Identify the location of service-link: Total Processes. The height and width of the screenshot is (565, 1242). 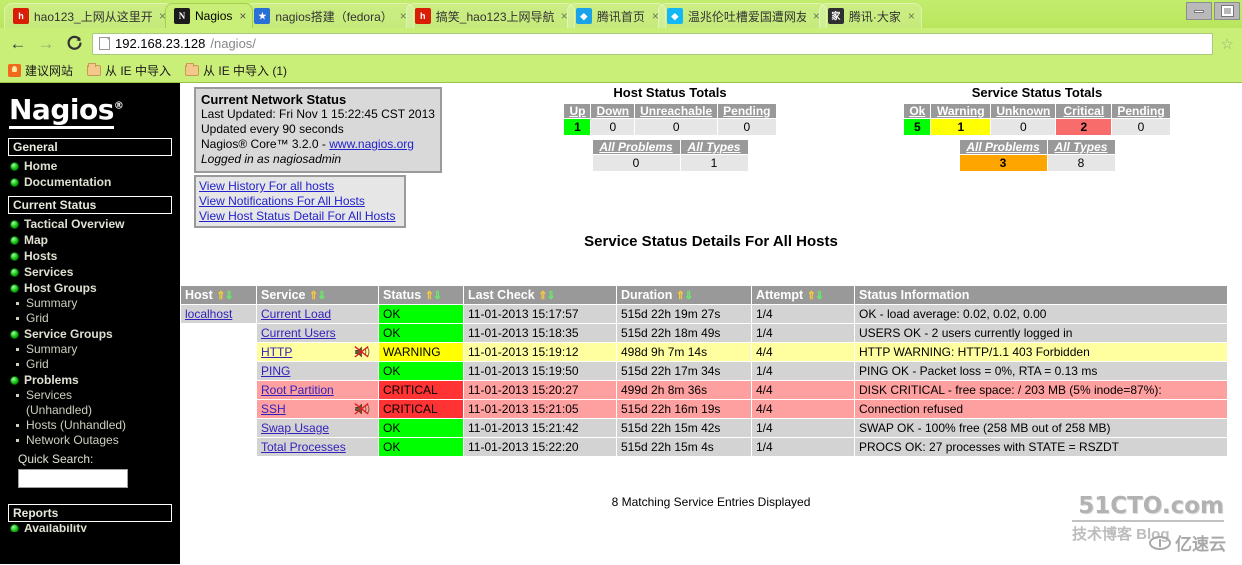
(303, 447).